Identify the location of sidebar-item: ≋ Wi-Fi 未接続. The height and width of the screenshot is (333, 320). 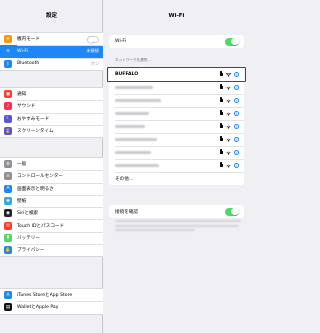
(51, 51).